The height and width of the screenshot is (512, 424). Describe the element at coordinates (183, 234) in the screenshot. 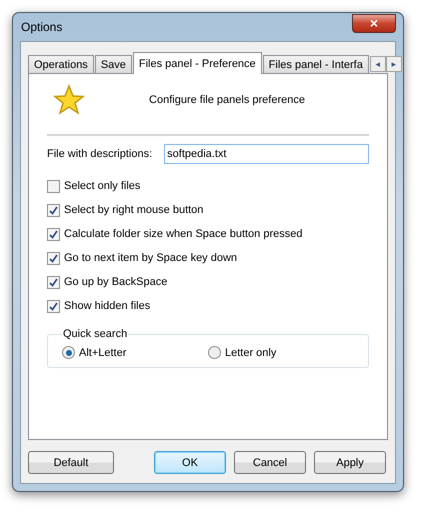

I see `checkbox-label: Calculate folder size when Space button pressed` at that location.